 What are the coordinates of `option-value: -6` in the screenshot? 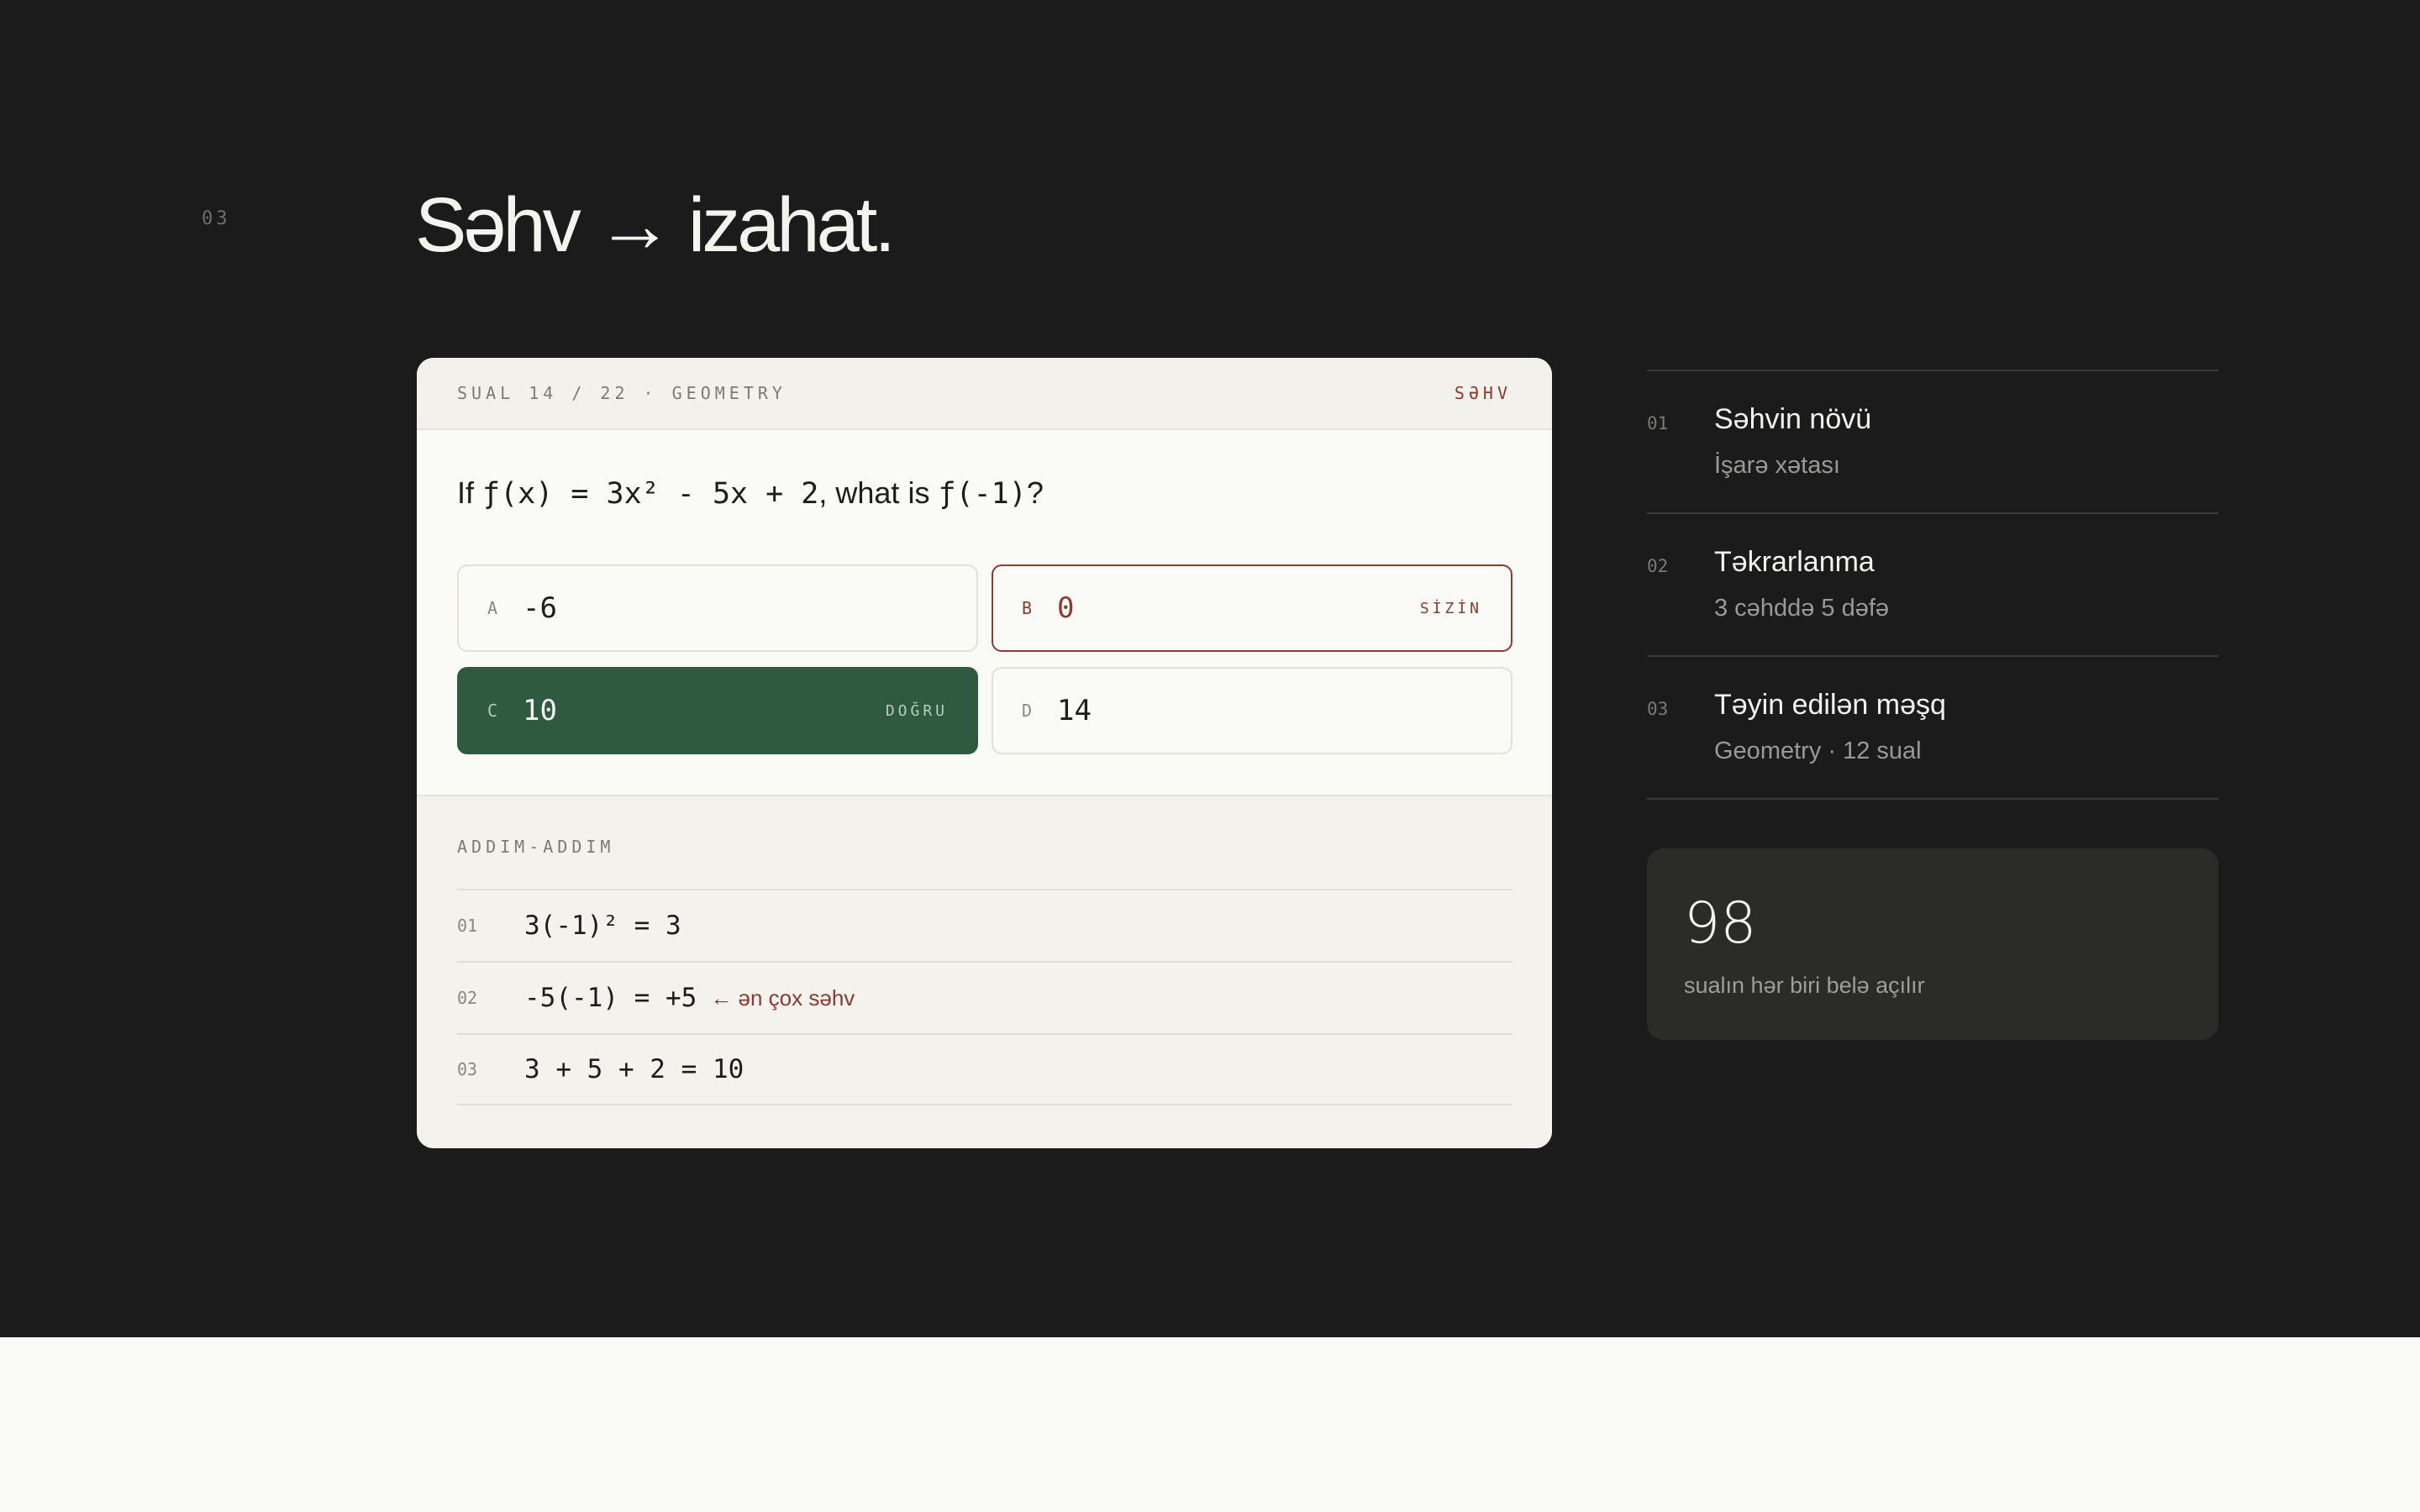 It's located at (540, 608).